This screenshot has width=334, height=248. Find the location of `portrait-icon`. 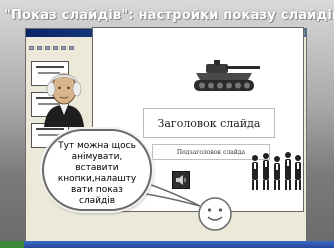

portrait-icon is located at coordinates (64, 100).